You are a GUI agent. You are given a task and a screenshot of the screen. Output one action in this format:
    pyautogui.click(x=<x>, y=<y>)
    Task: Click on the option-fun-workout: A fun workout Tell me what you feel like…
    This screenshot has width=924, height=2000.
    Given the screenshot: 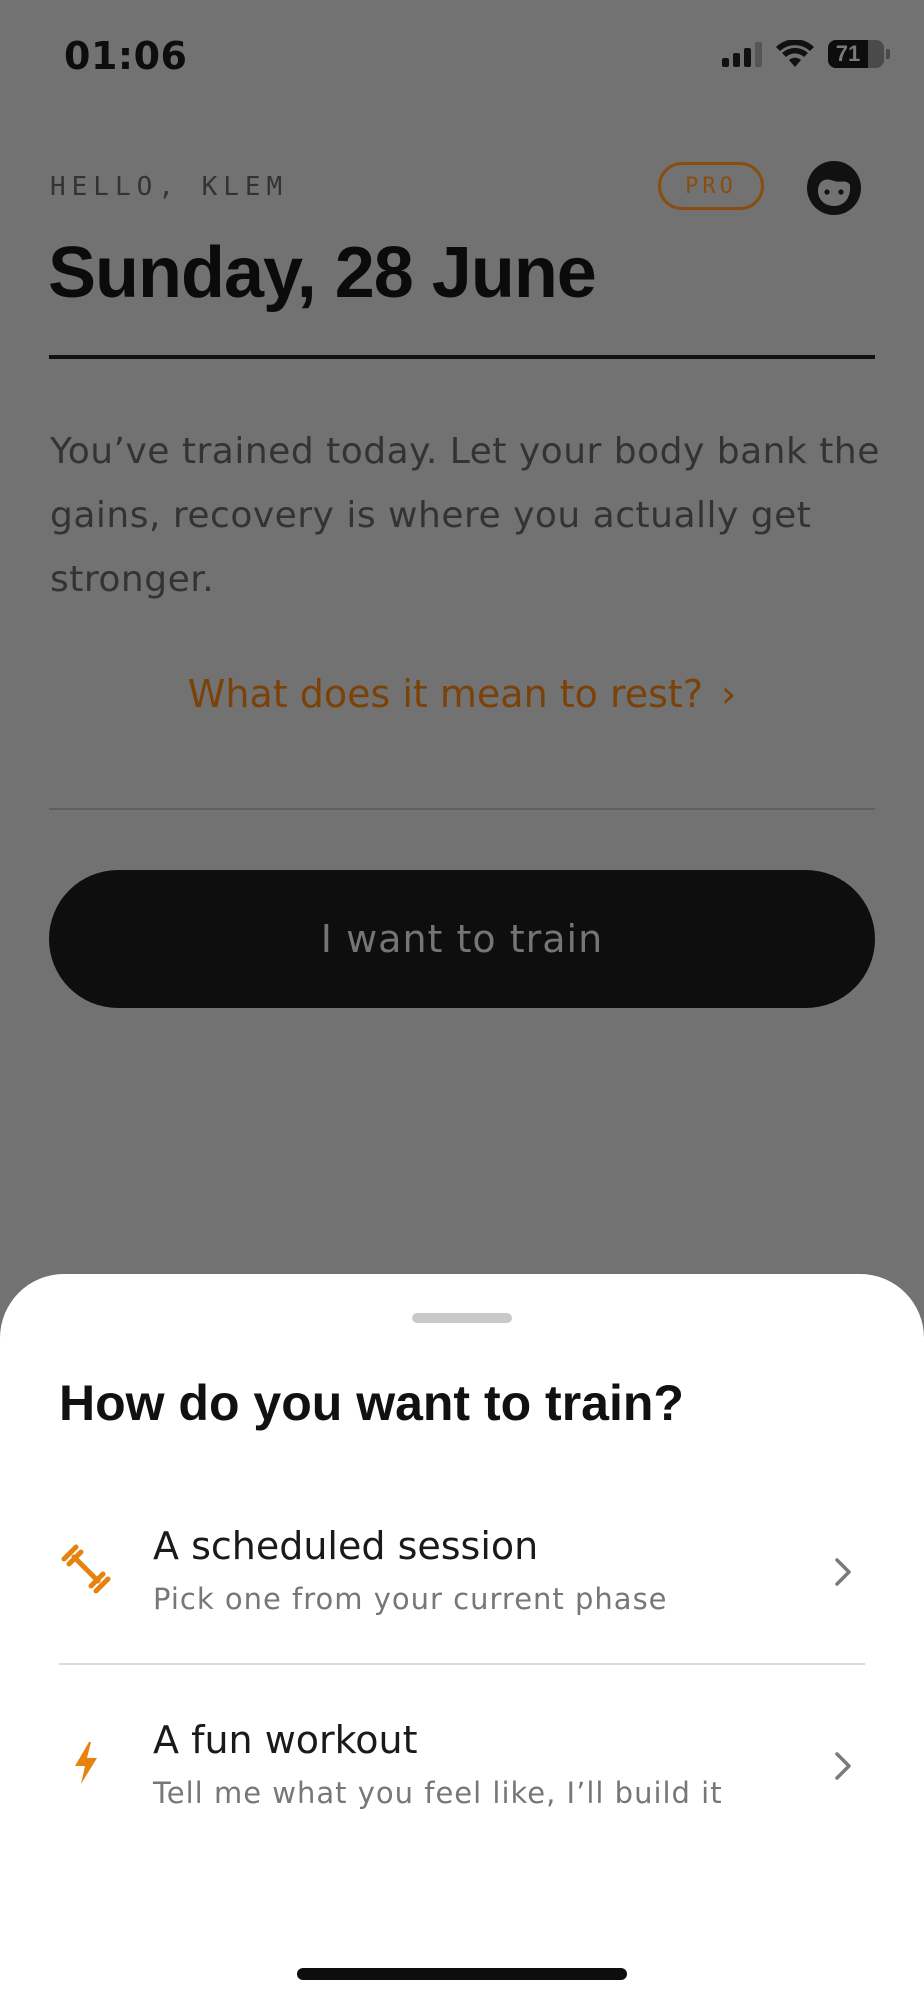 What is the action you would take?
    pyautogui.click(x=462, y=1771)
    